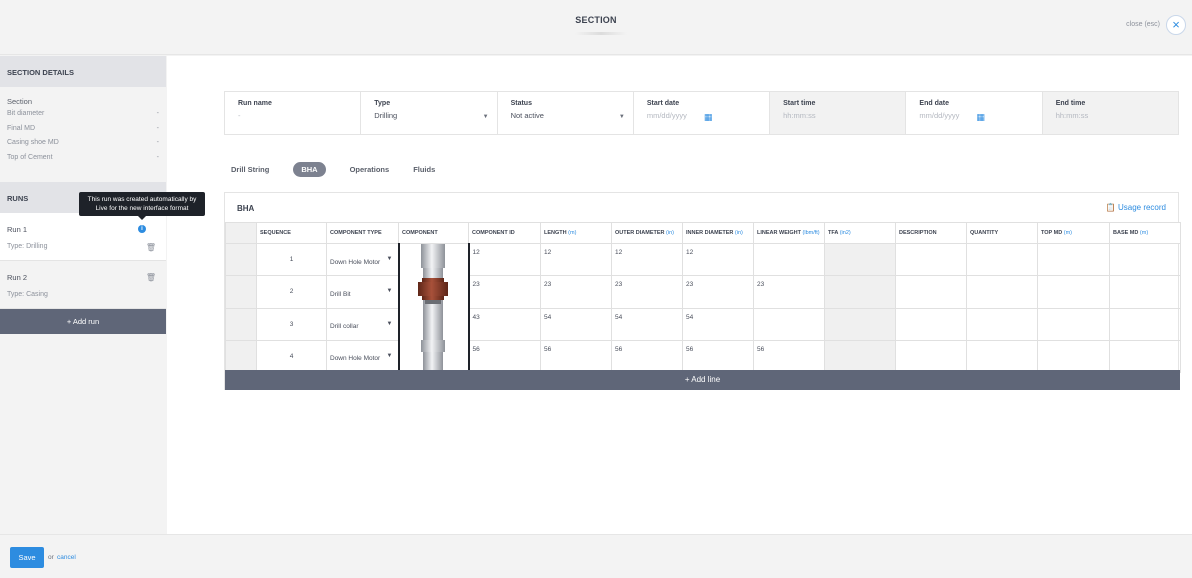 The image size is (1192, 578). Describe the element at coordinates (250, 169) in the screenshot. I see `tab-drill-string: Drill String` at that location.